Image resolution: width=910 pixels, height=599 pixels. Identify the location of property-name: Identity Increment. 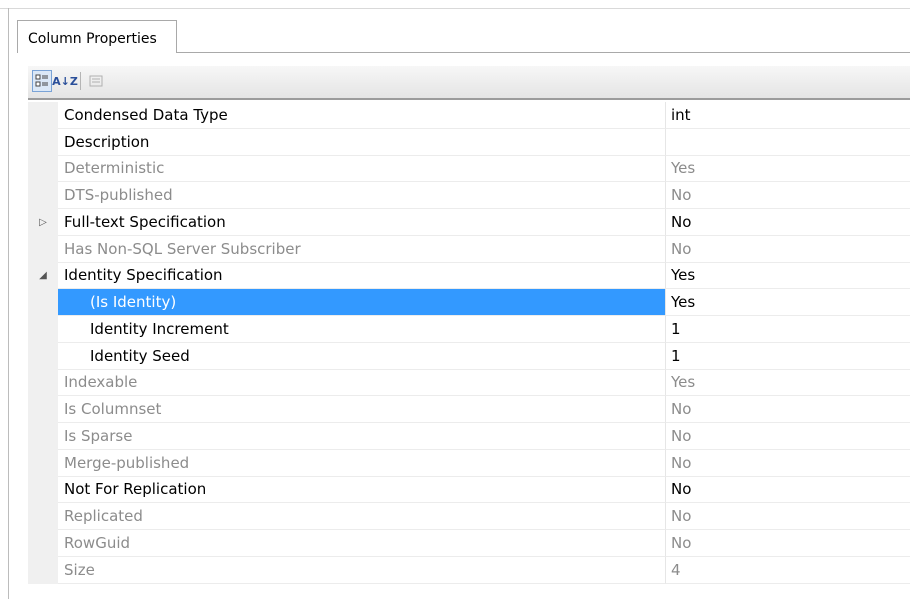
(361, 329).